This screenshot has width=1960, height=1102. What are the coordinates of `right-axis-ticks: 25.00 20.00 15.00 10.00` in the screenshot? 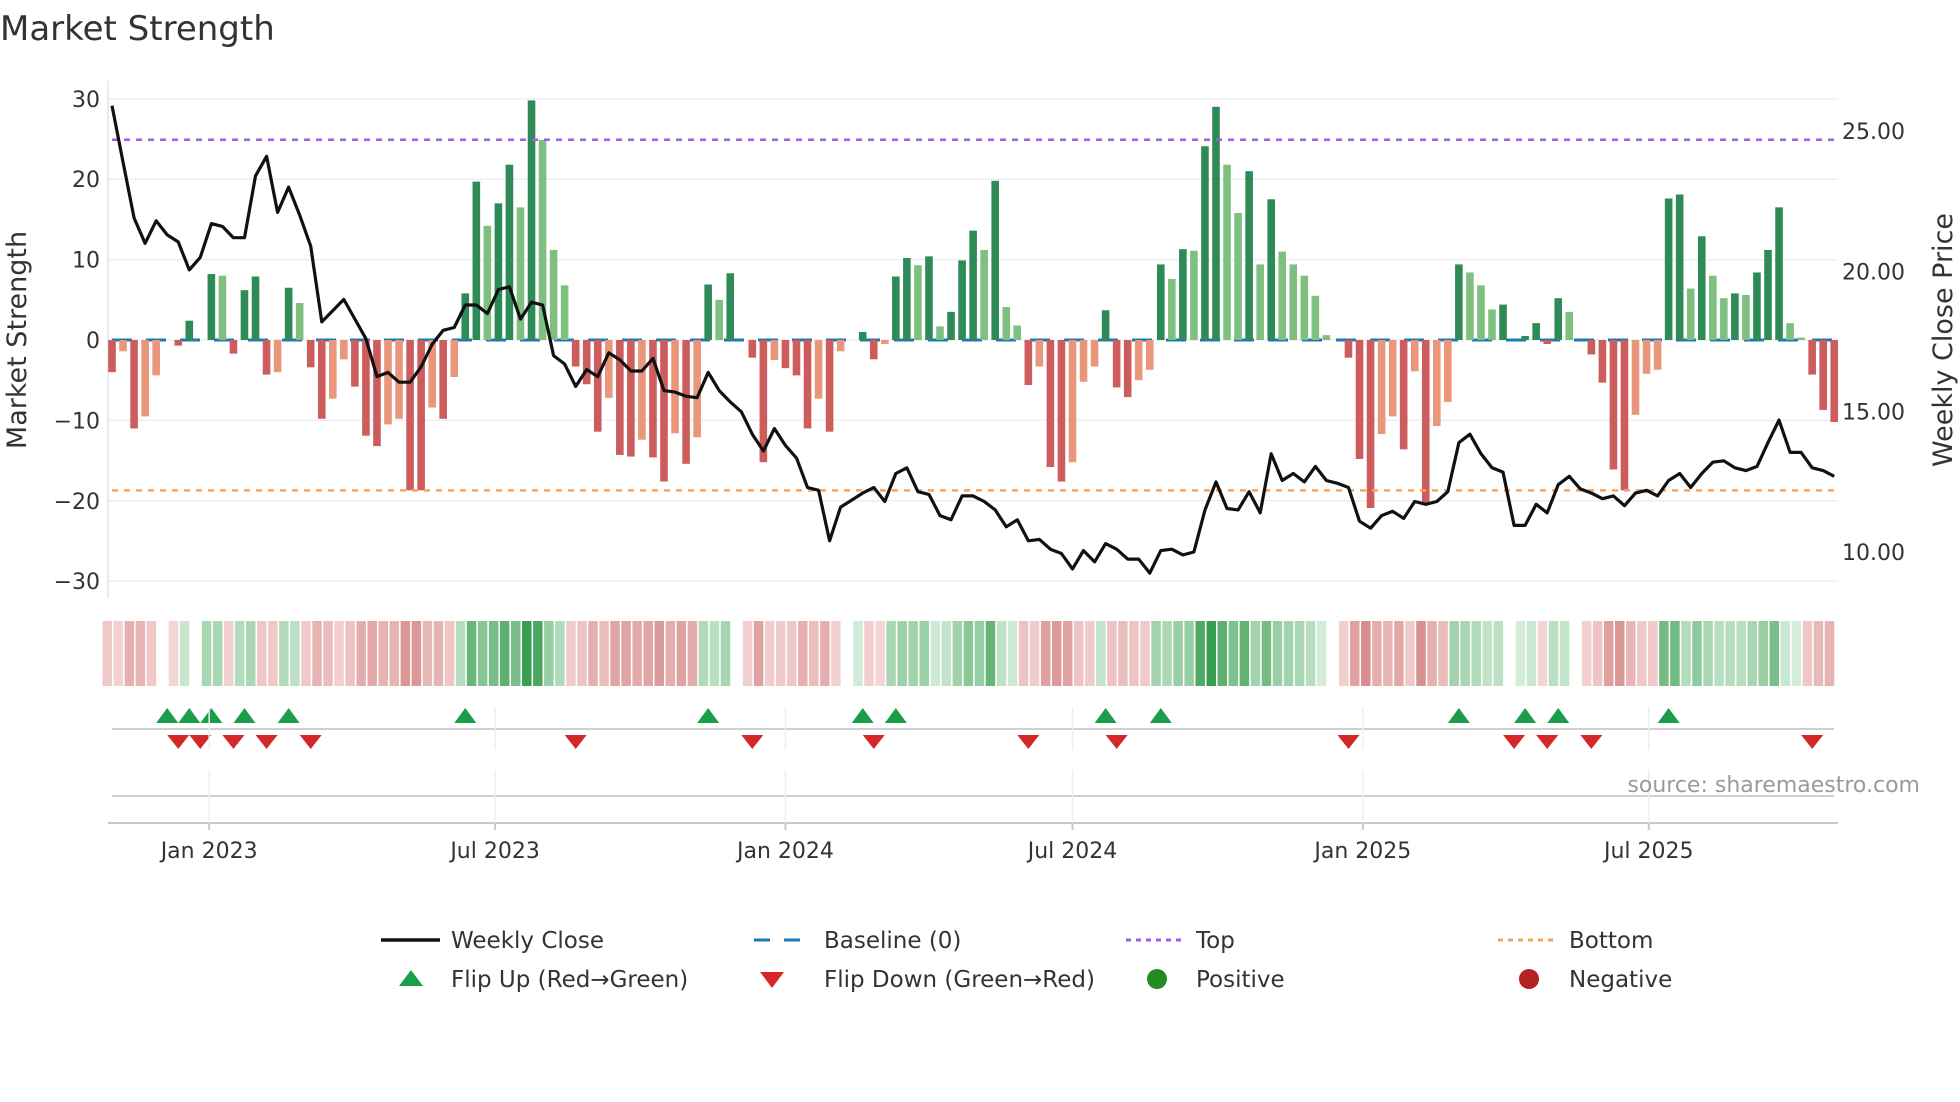 It's located at (1873, 343).